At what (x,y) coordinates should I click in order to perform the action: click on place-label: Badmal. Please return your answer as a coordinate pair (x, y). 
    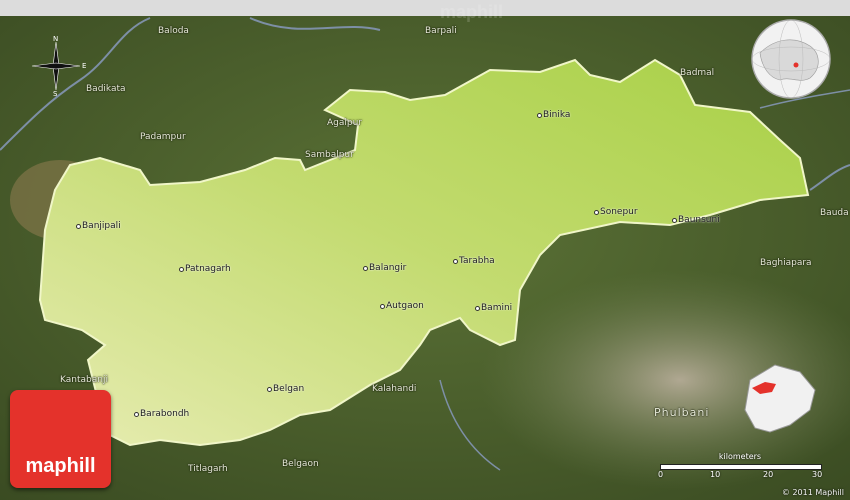
    Looking at the image, I should click on (697, 73).